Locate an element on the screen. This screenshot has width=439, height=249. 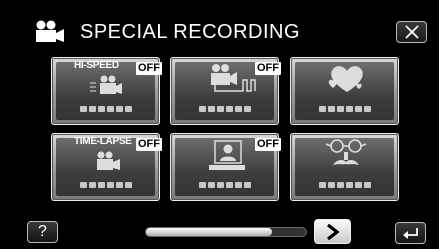
self-portrait-icon is located at coordinates (227, 155).